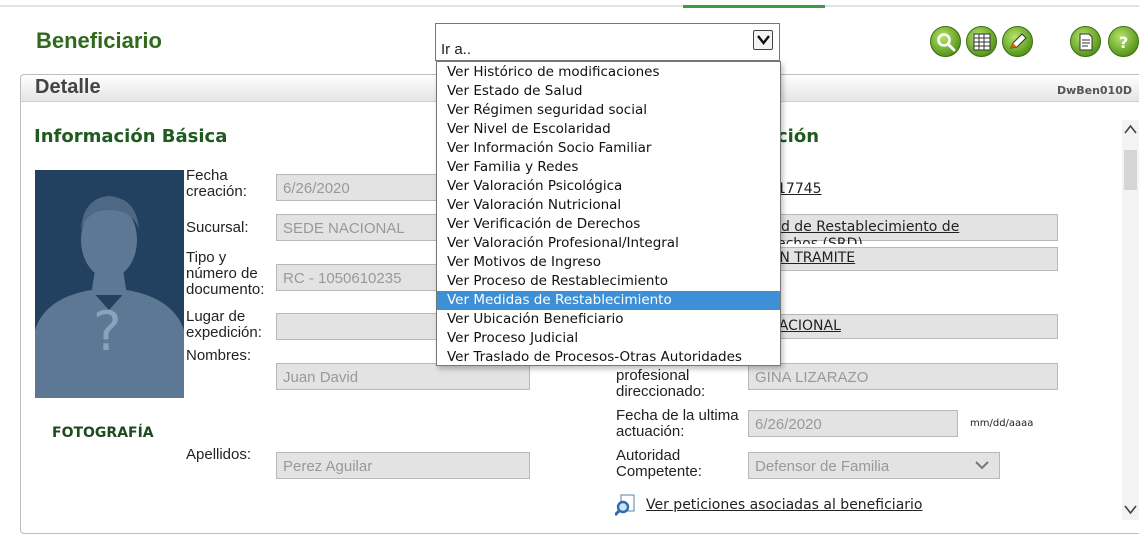  Describe the element at coordinates (903, 326) in the screenshot. I see `sede-field: E NACIONAL` at that location.